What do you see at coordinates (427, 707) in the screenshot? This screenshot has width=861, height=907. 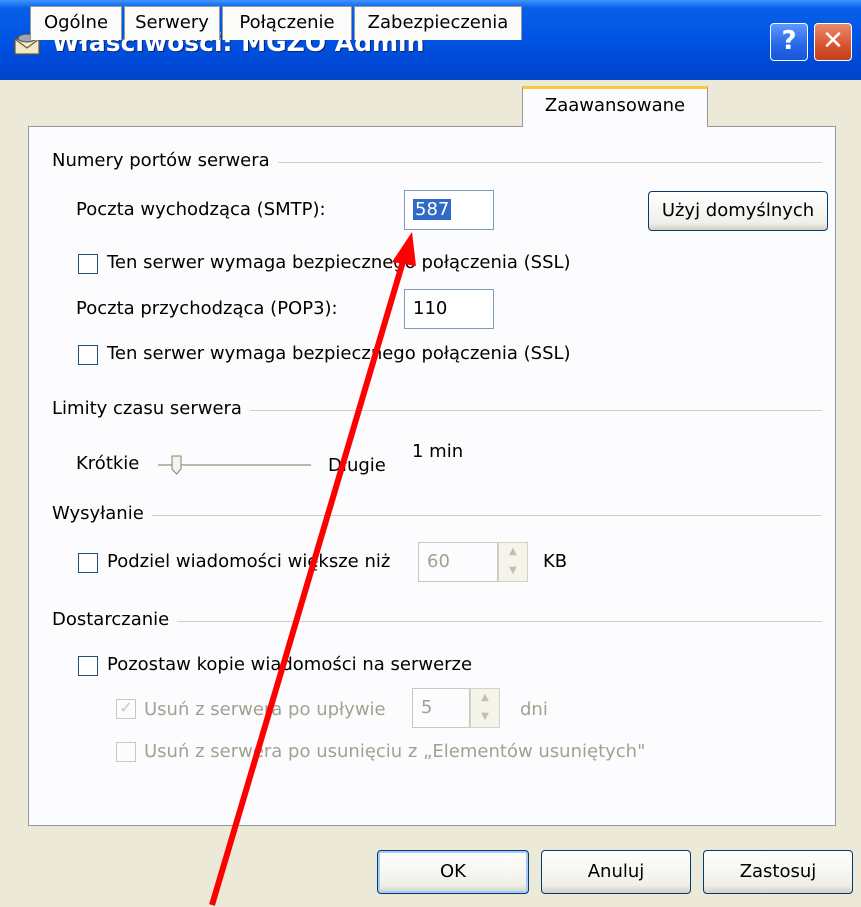 I see `remove-after-days-value: 5` at bounding box center [427, 707].